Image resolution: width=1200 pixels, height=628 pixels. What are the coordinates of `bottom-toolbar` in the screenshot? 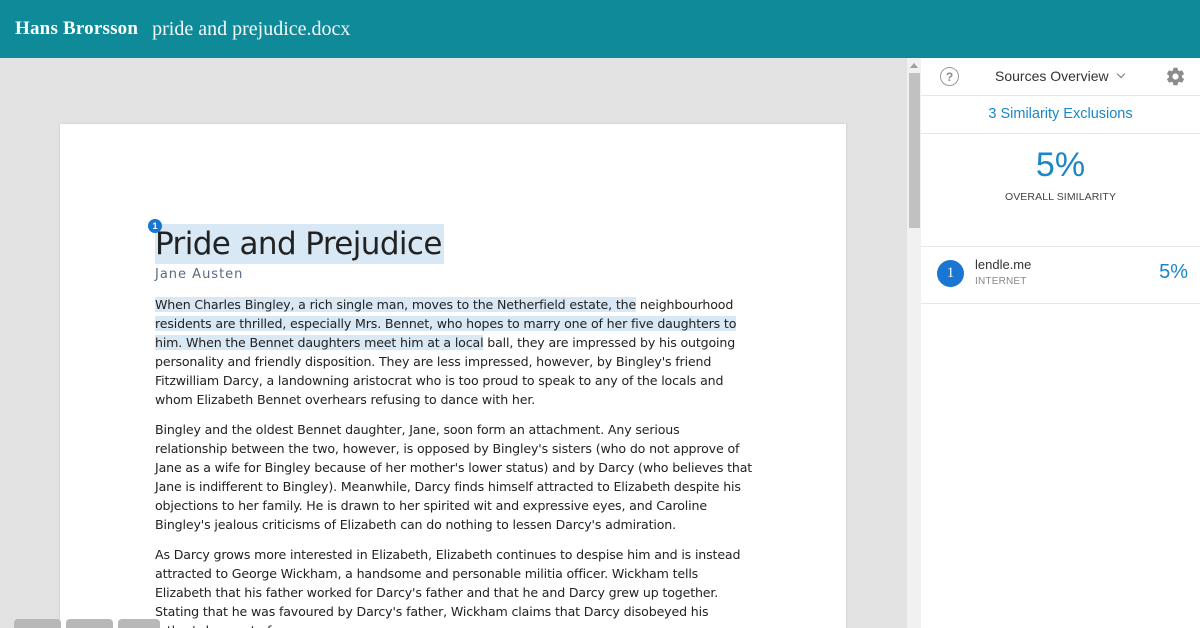 It's located at (87, 623).